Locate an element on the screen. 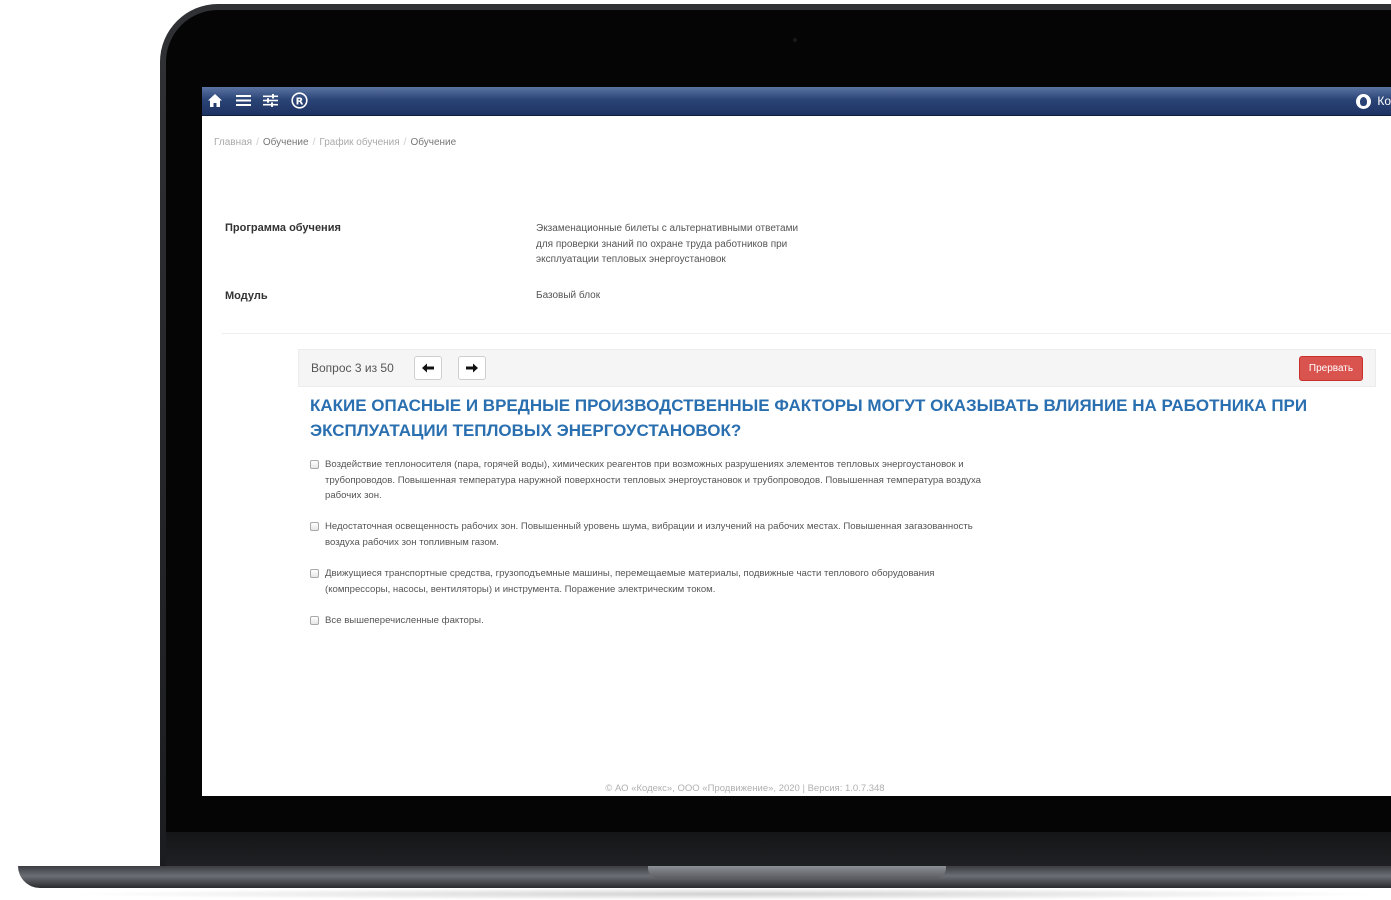 This screenshot has width=1391, height=900. breadcrumb-current: Обучение is located at coordinates (433, 142).